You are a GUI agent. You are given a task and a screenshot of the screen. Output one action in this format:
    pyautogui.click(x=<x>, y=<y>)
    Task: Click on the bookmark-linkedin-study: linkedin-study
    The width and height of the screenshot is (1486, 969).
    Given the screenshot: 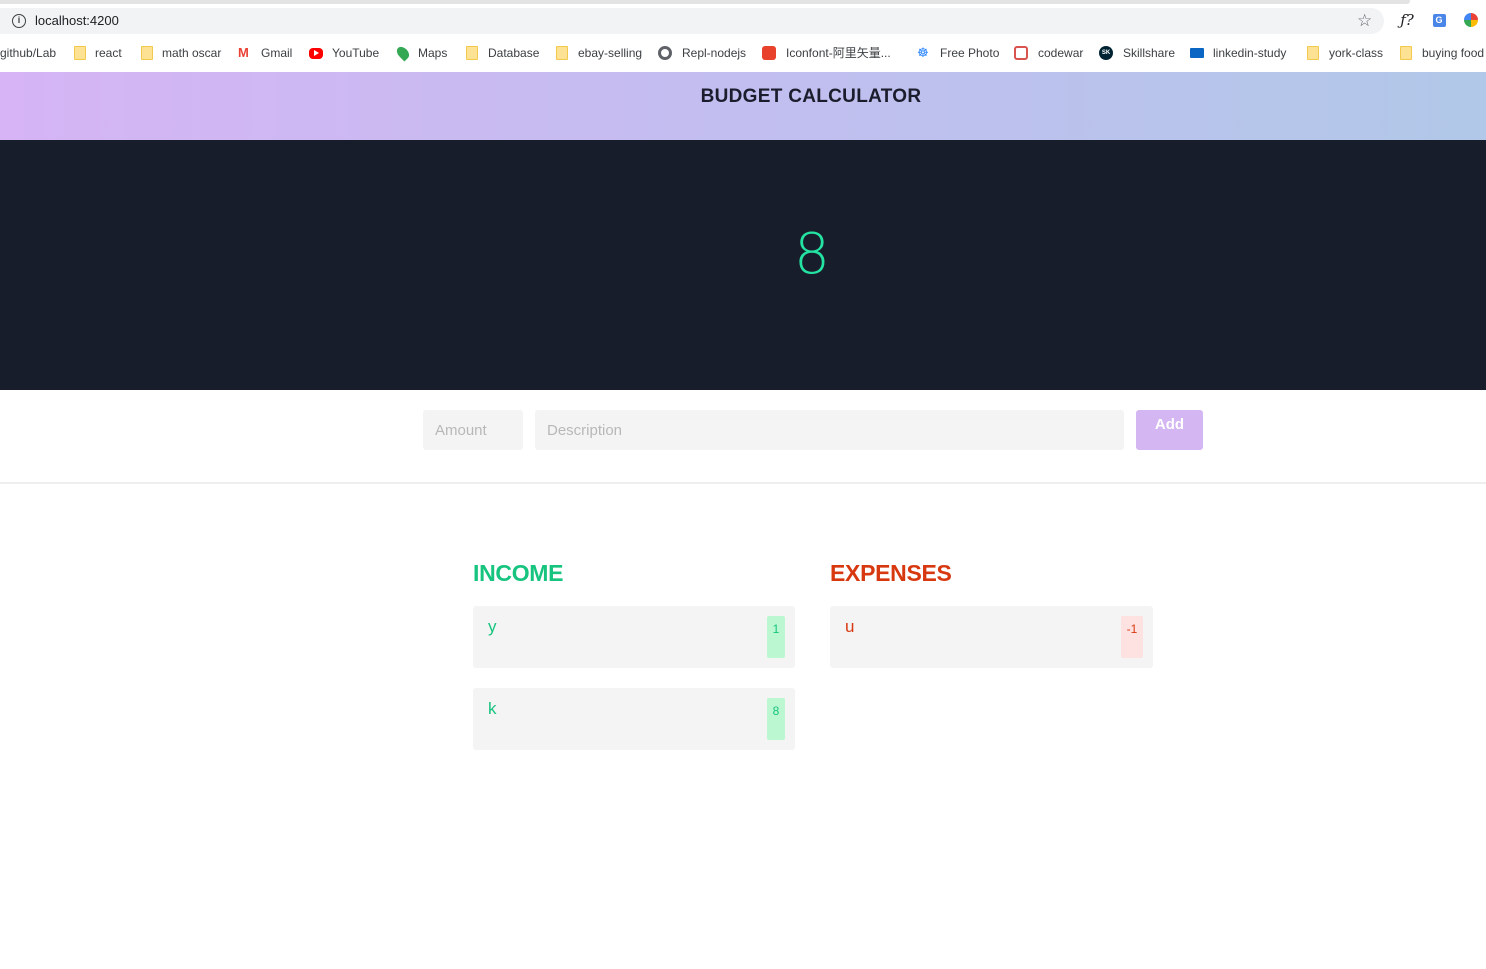 What is the action you would take?
    pyautogui.click(x=1249, y=53)
    